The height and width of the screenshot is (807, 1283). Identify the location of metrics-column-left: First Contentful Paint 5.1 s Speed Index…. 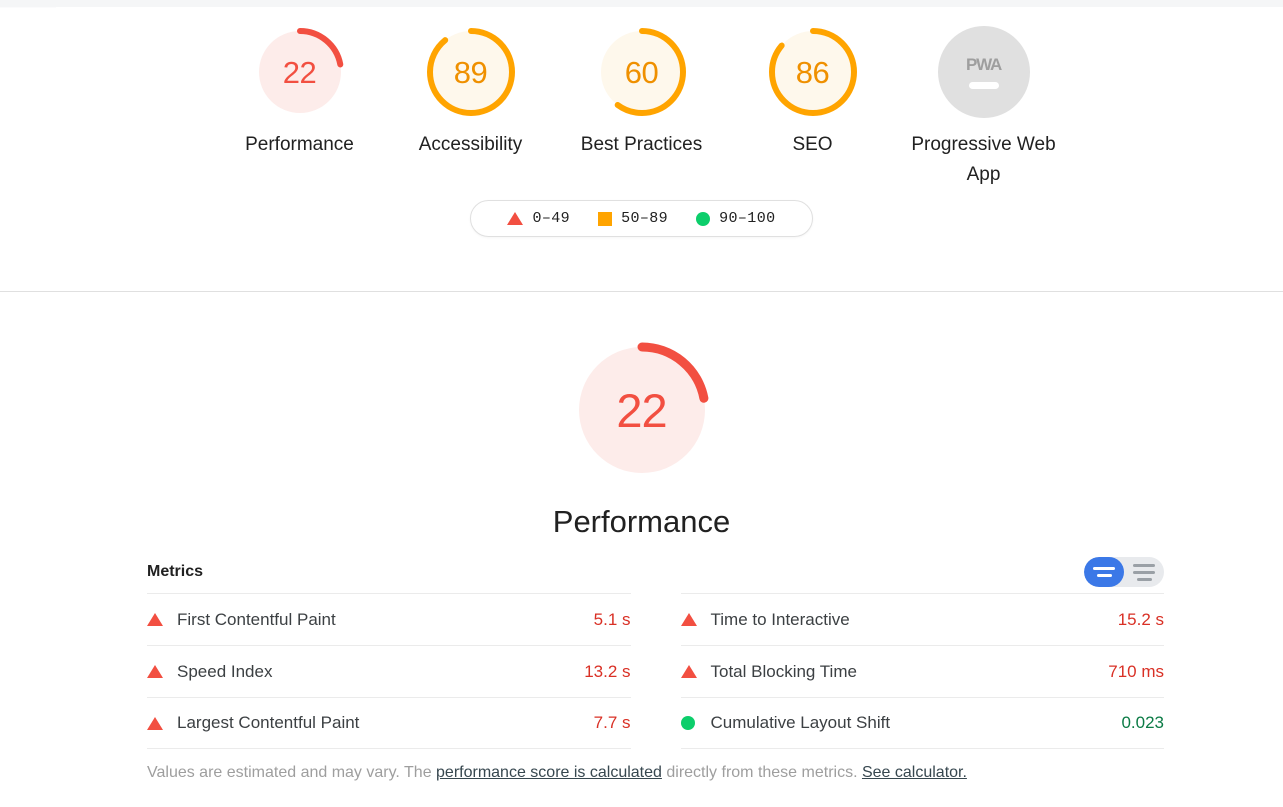
(389, 671).